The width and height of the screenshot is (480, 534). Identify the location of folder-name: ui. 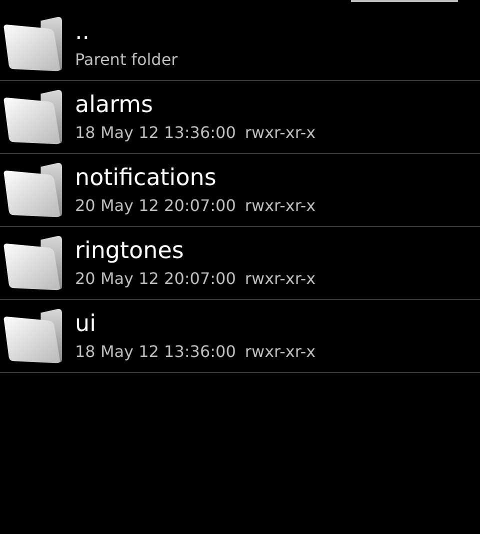
(86, 324).